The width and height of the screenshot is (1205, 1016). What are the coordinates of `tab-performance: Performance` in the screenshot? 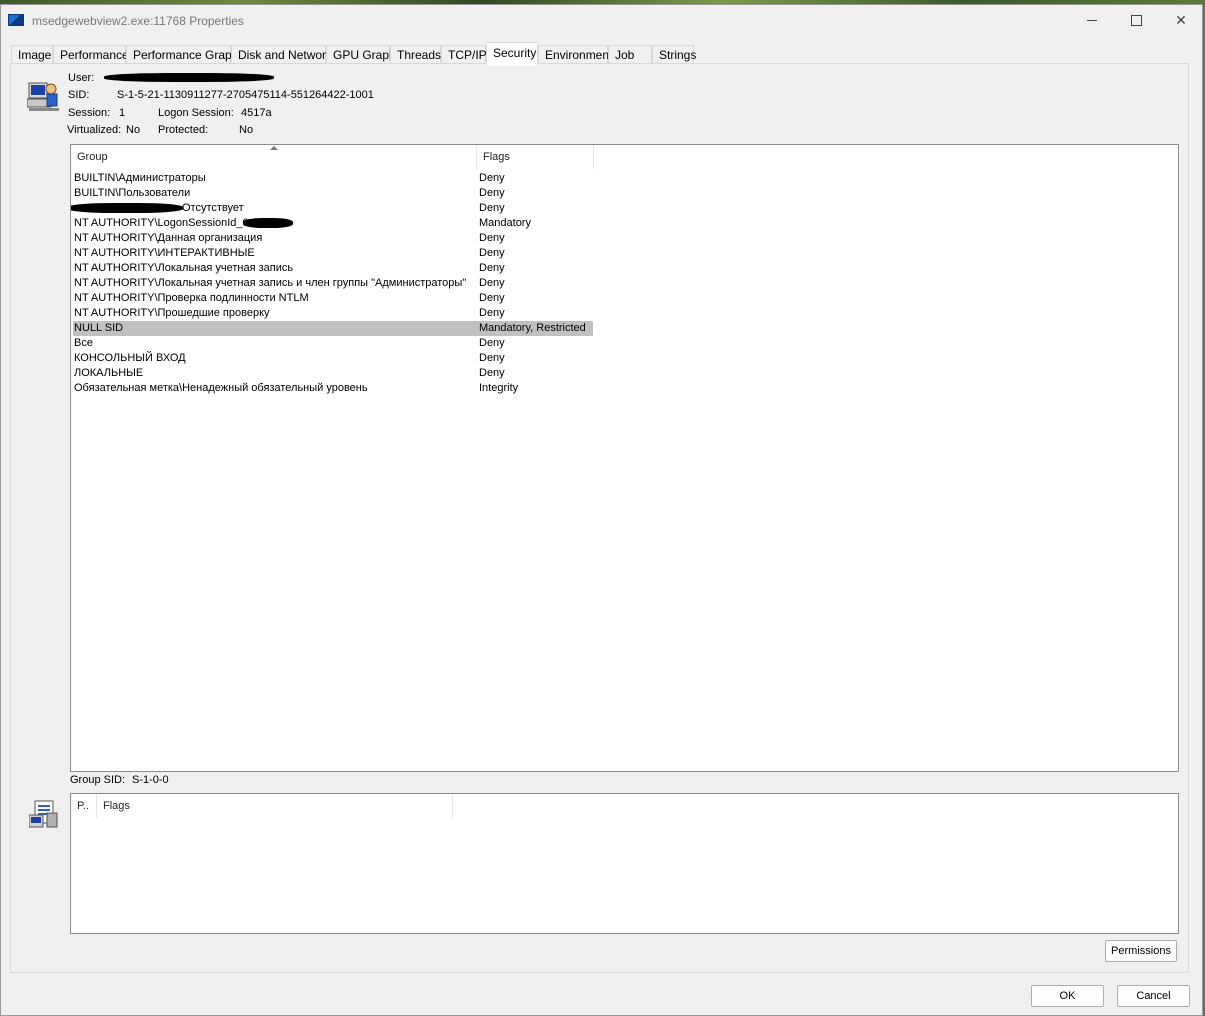 It's located at (91, 55).